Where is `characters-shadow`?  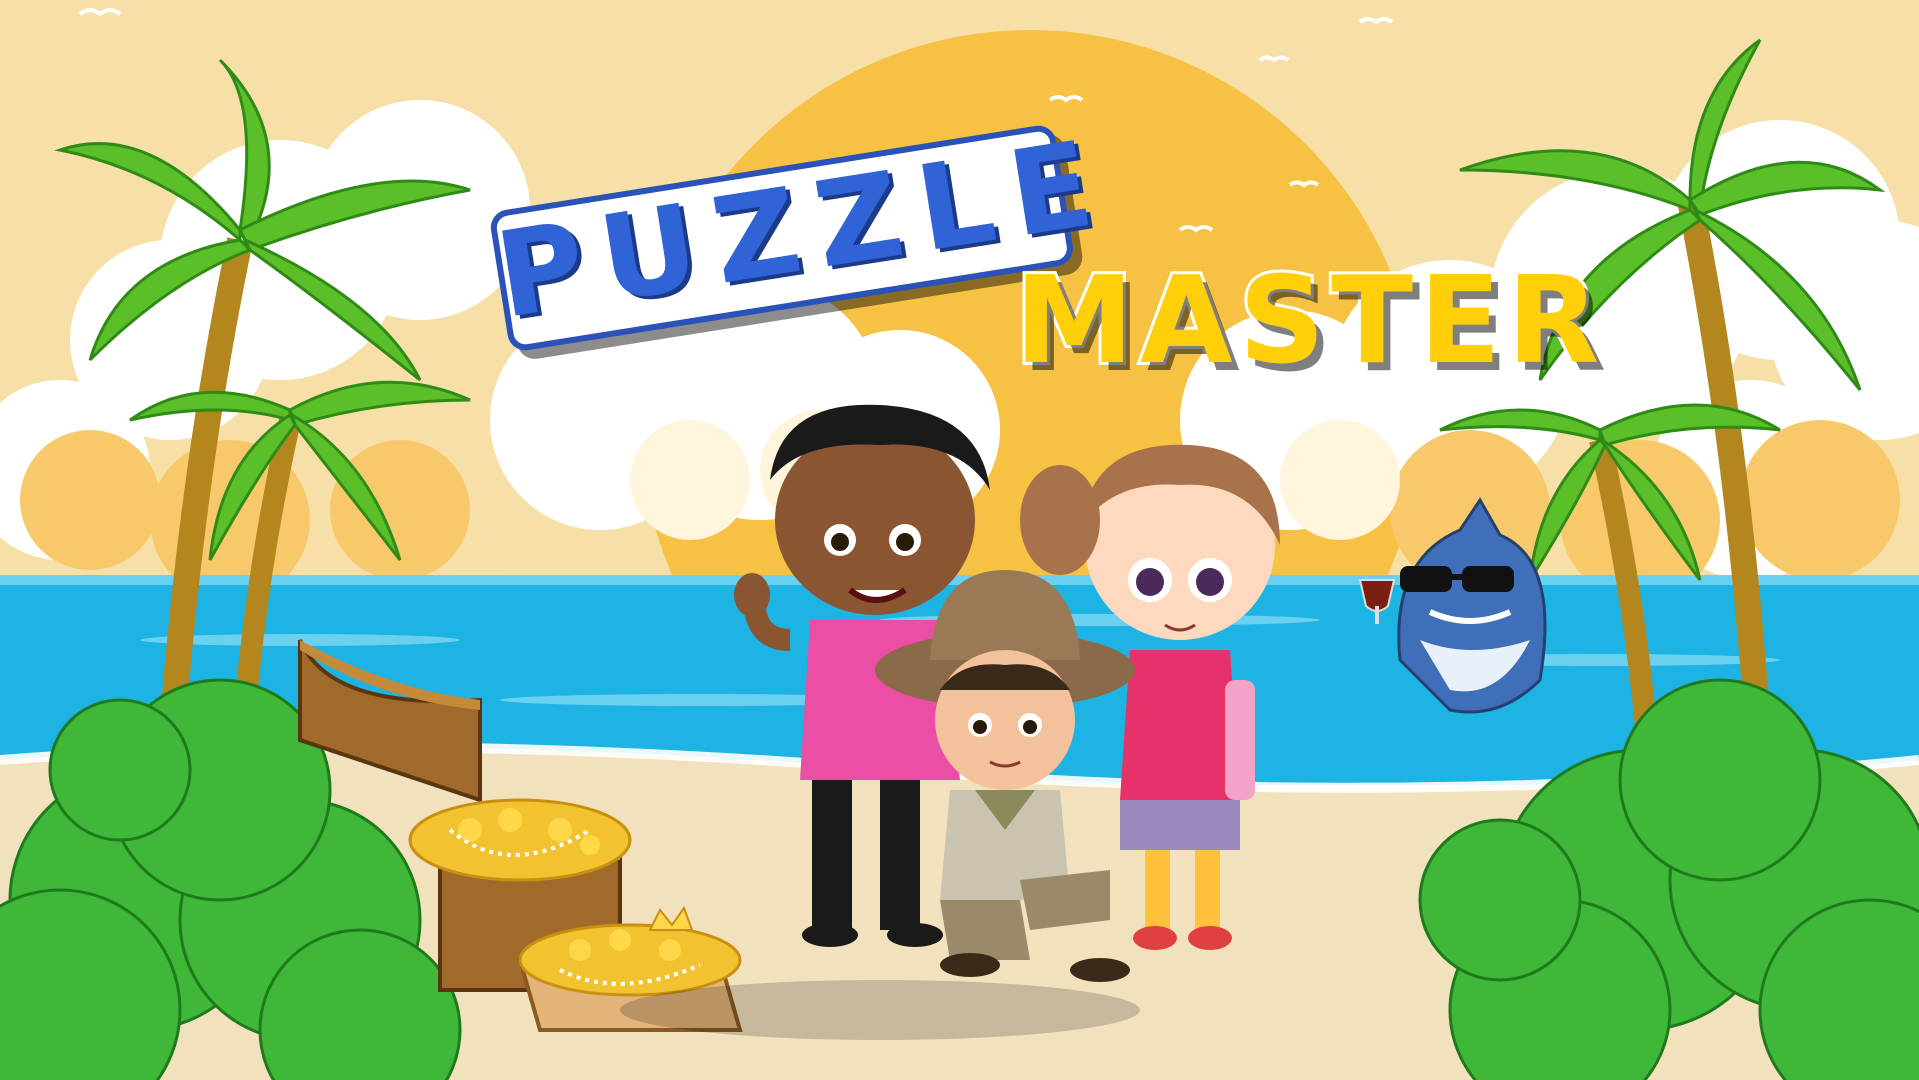
characters-shadow is located at coordinates (880, 1010).